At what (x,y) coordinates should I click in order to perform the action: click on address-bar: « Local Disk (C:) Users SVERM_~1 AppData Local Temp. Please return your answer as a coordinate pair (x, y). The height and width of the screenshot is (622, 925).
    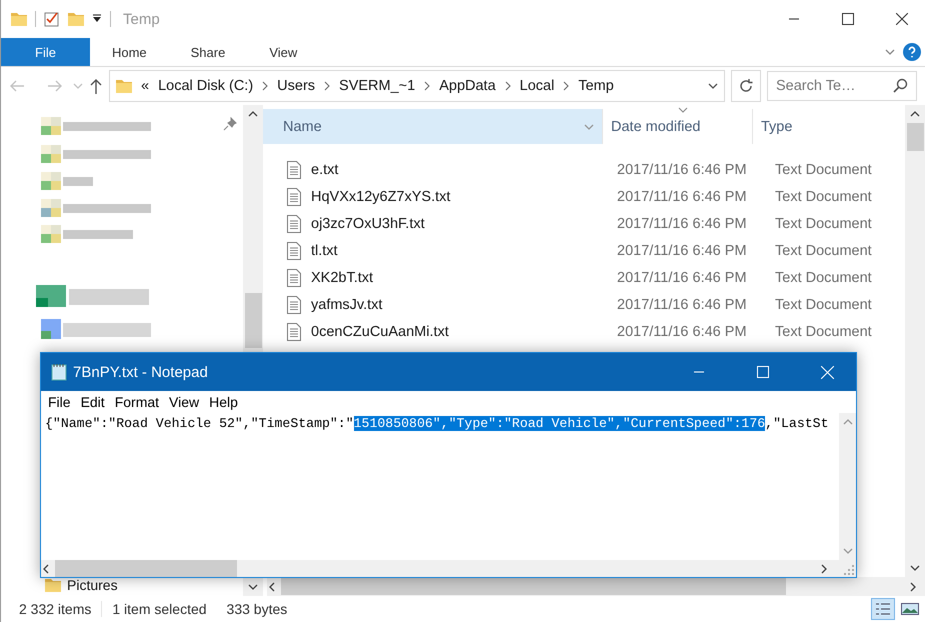
    Looking at the image, I should click on (417, 86).